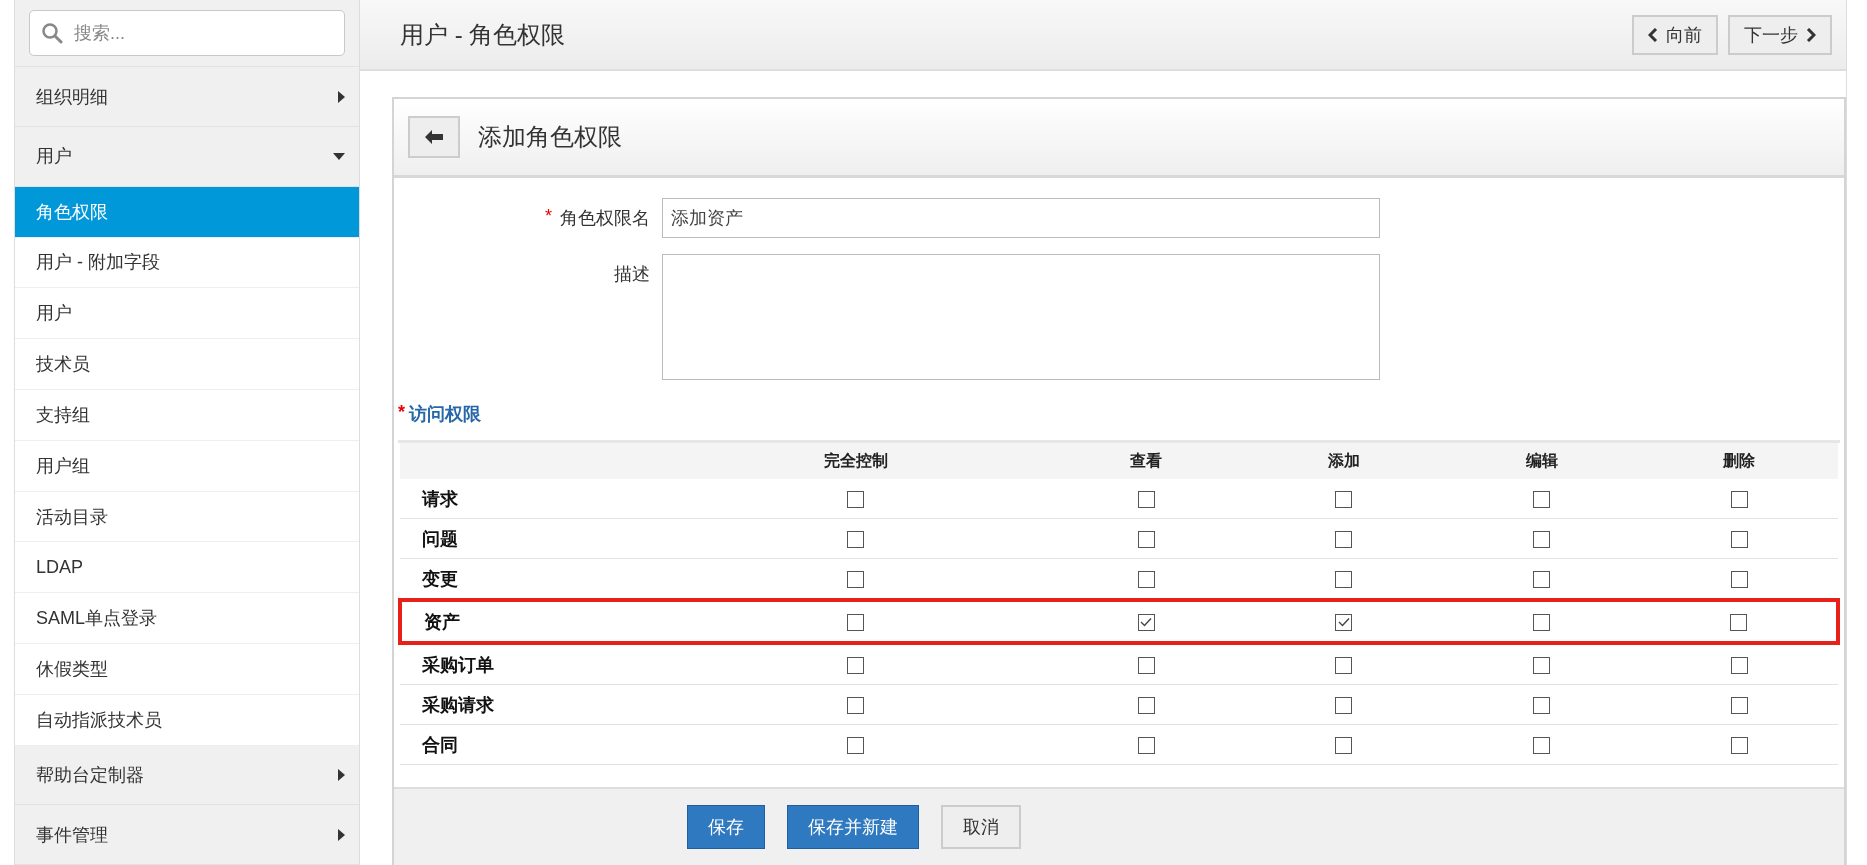 This screenshot has height=865, width=1867. I want to click on sidebar-item: 用户, so click(187, 314).